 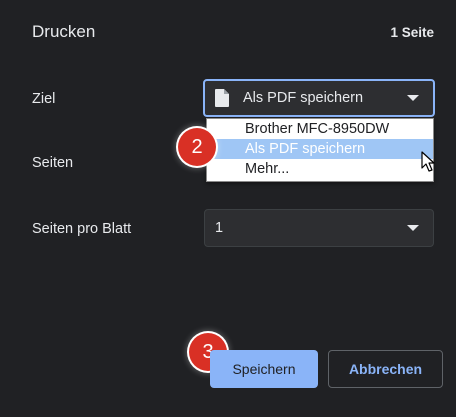 What do you see at coordinates (319, 228) in the screenshot?
I see `pages-per-sheet-select: 1` at bounding box center [319, 228].